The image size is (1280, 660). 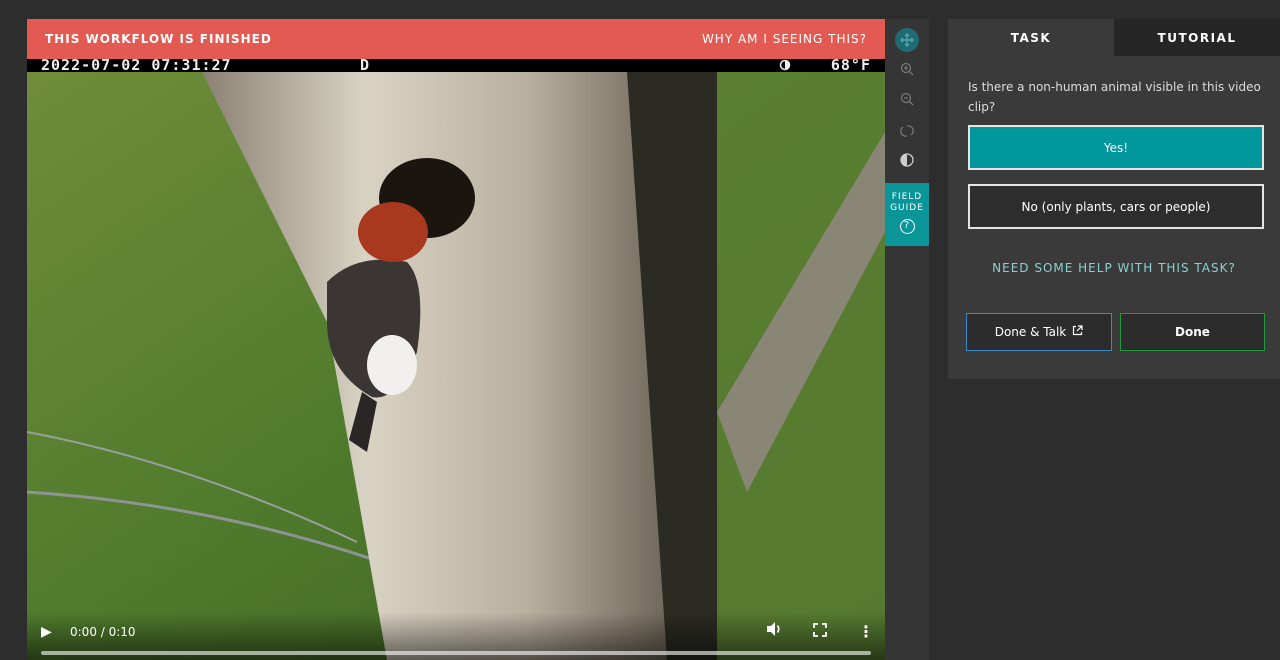 I want to click on field-guide-label-line1: FIELD, so click(x=907, y=197).